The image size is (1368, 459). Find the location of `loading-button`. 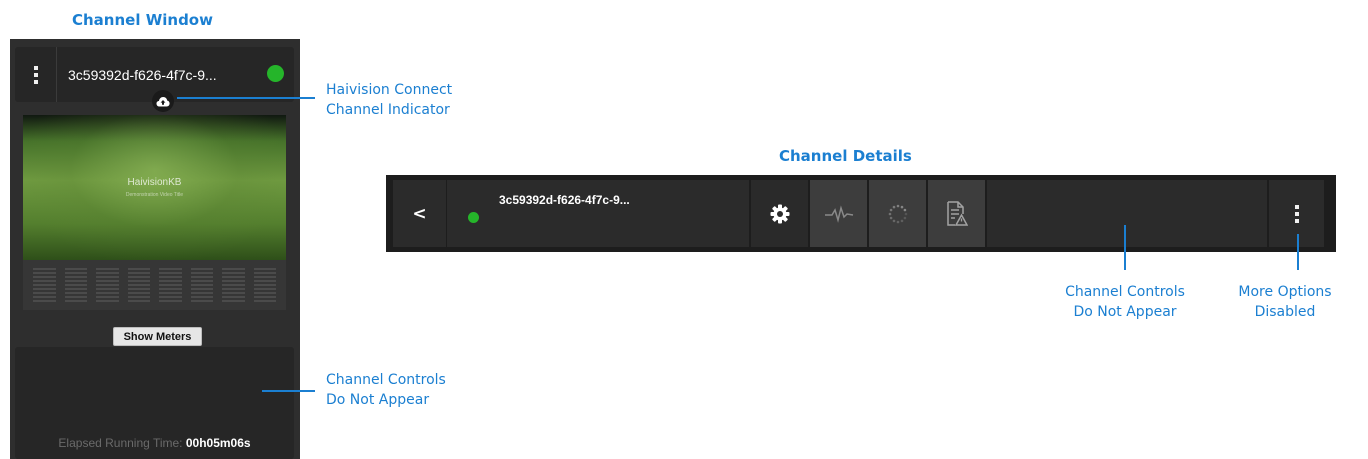

loading-button is located at coordinates (897, 213).